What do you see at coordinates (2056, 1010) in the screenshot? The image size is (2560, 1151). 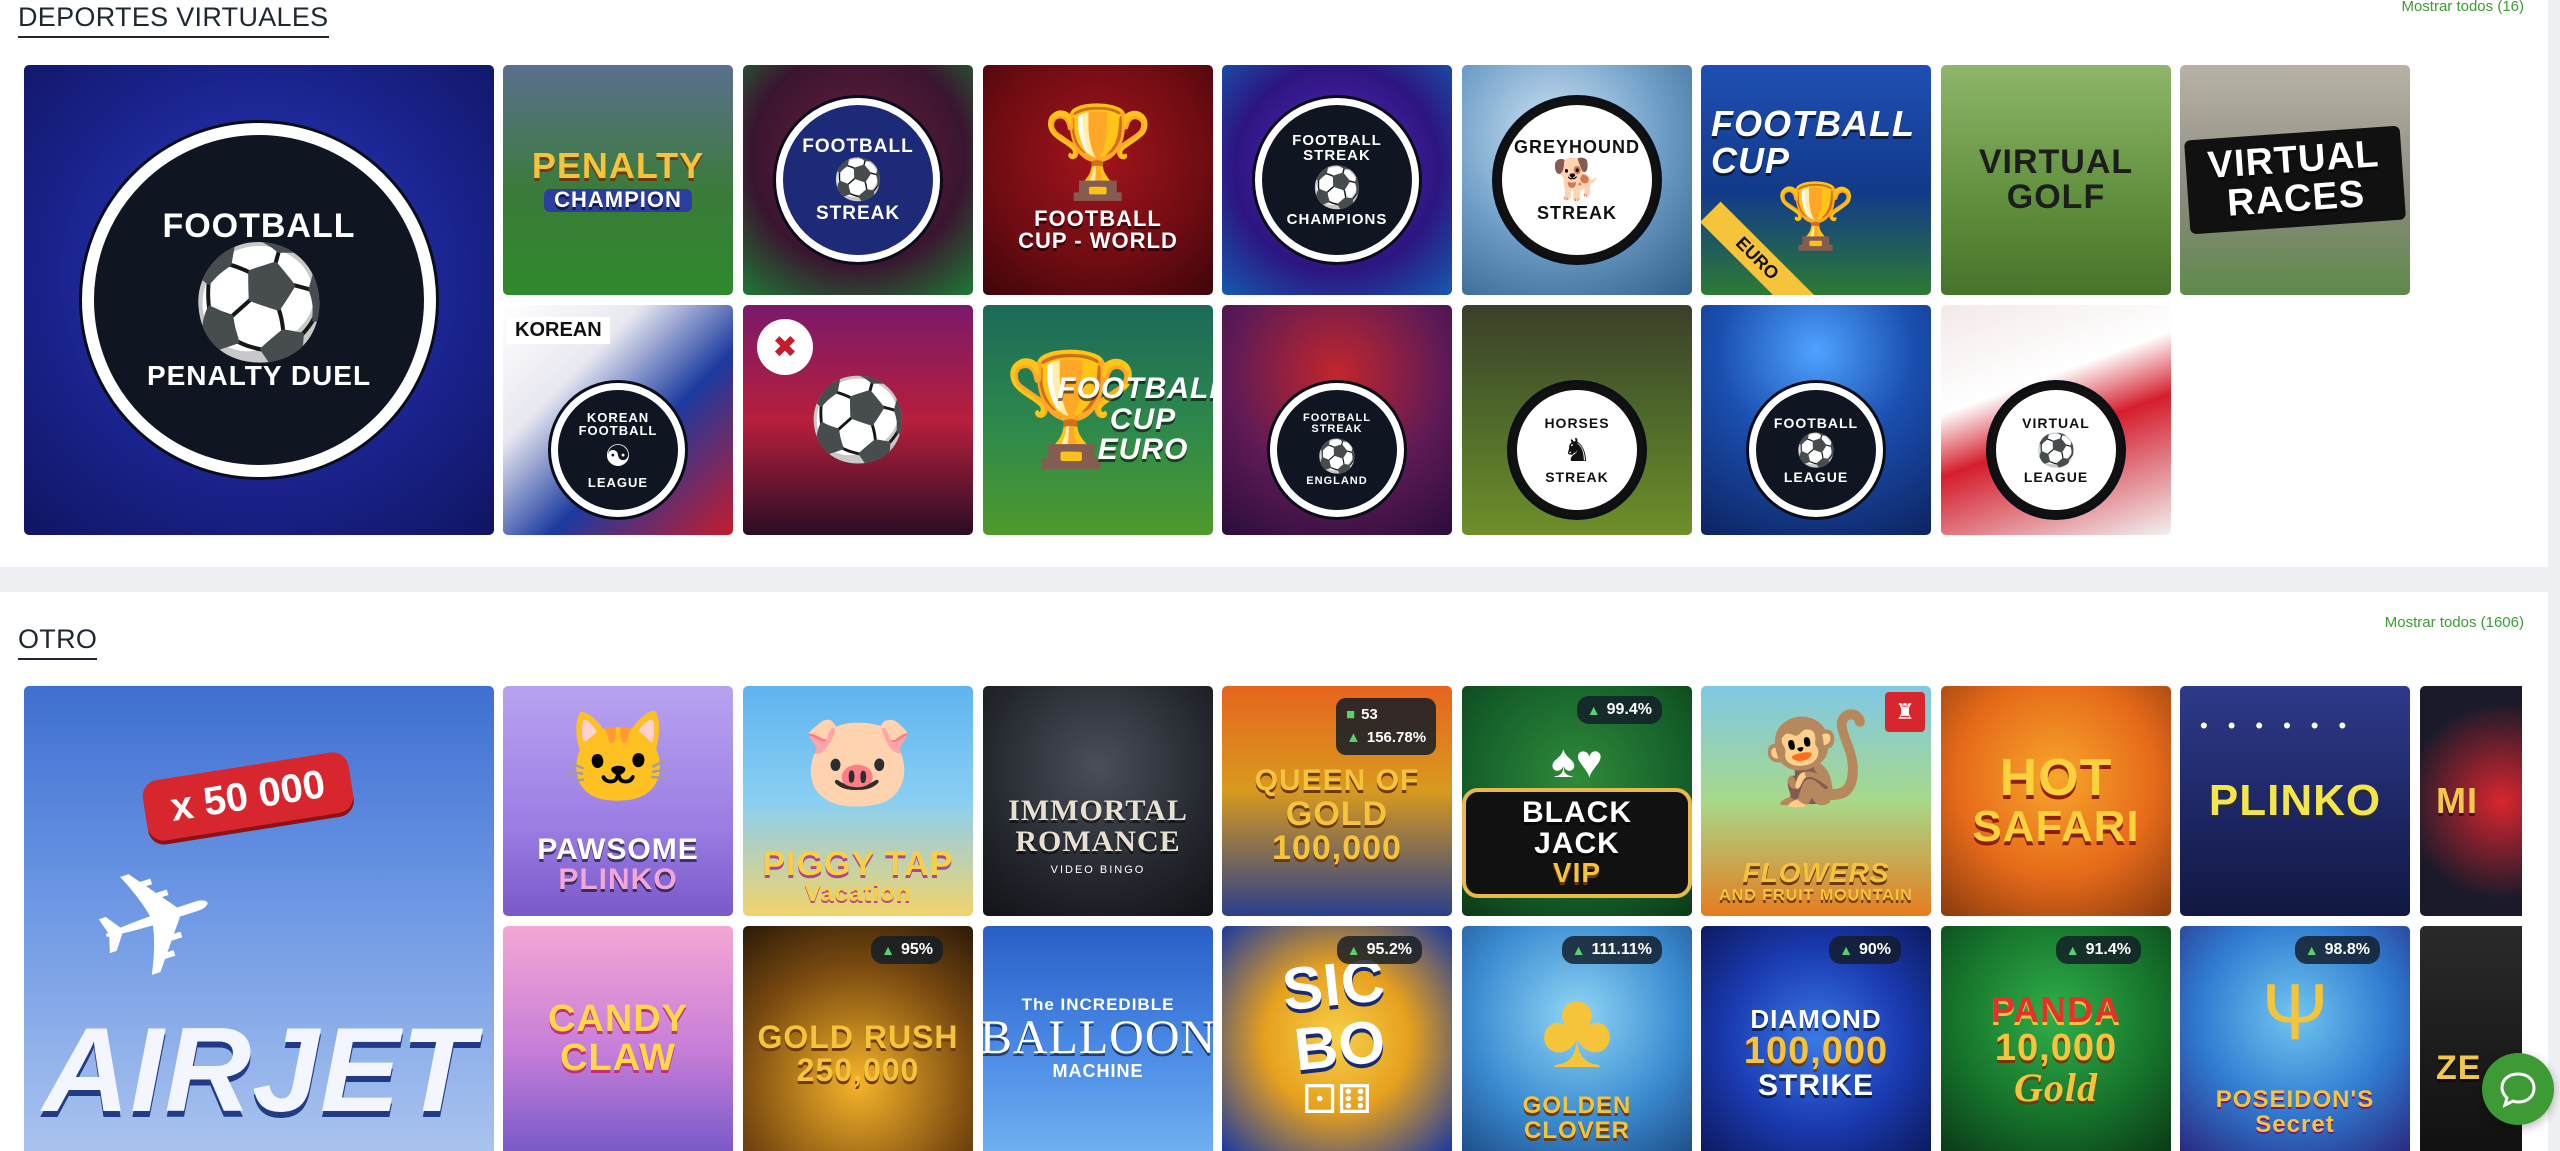 I see `game-title: PANDA` at bounding box center [2056, 1010].